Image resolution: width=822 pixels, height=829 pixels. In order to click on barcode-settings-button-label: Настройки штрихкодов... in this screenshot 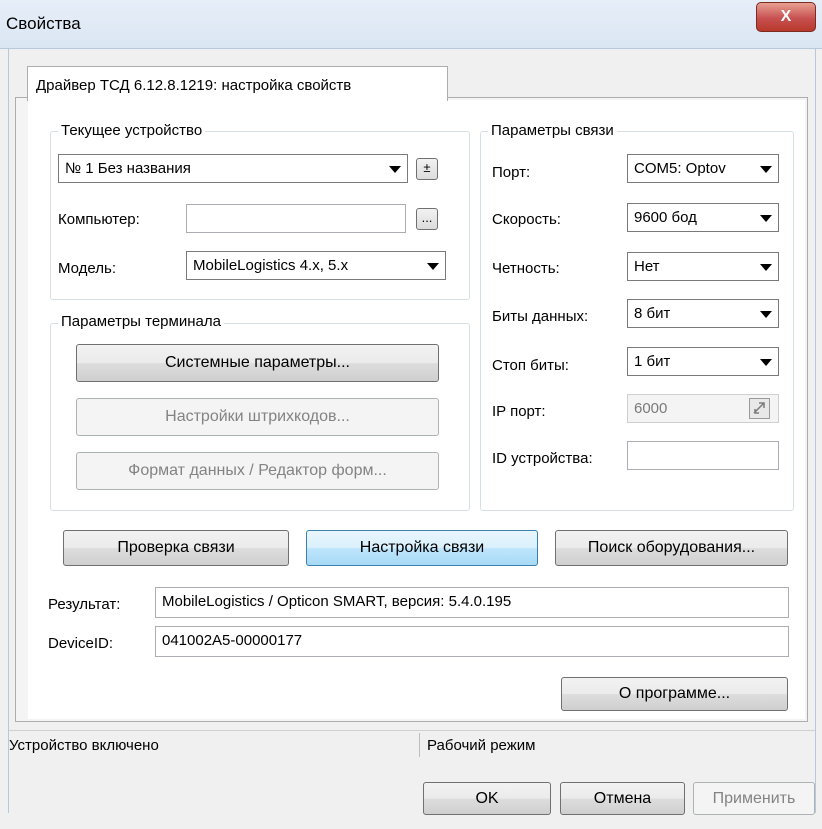, I will do `click(257, 416)`.